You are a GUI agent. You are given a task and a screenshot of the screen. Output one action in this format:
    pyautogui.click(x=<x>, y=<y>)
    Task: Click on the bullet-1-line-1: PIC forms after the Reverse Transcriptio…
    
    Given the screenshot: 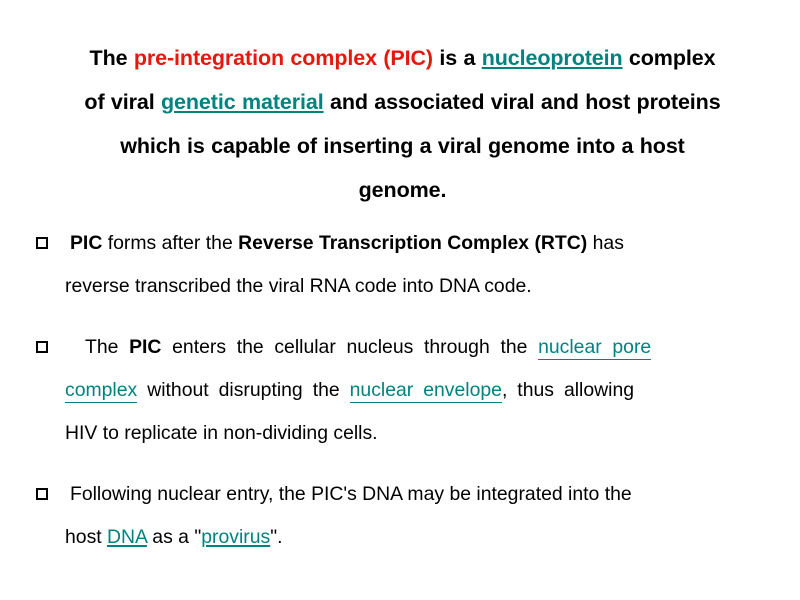 What is the action you would take?
    pyautogui.click(x=424, y=243)
    